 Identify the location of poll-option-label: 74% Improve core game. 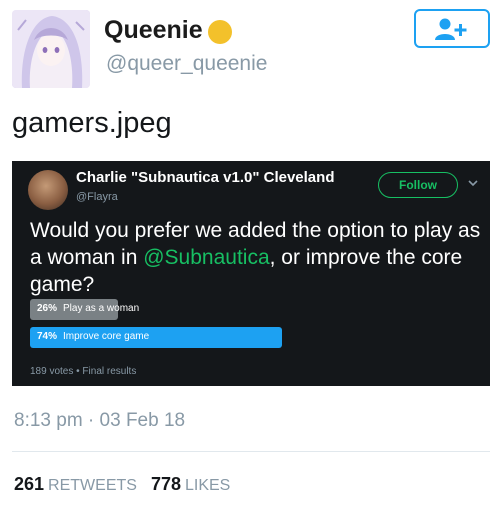
(93, 336).